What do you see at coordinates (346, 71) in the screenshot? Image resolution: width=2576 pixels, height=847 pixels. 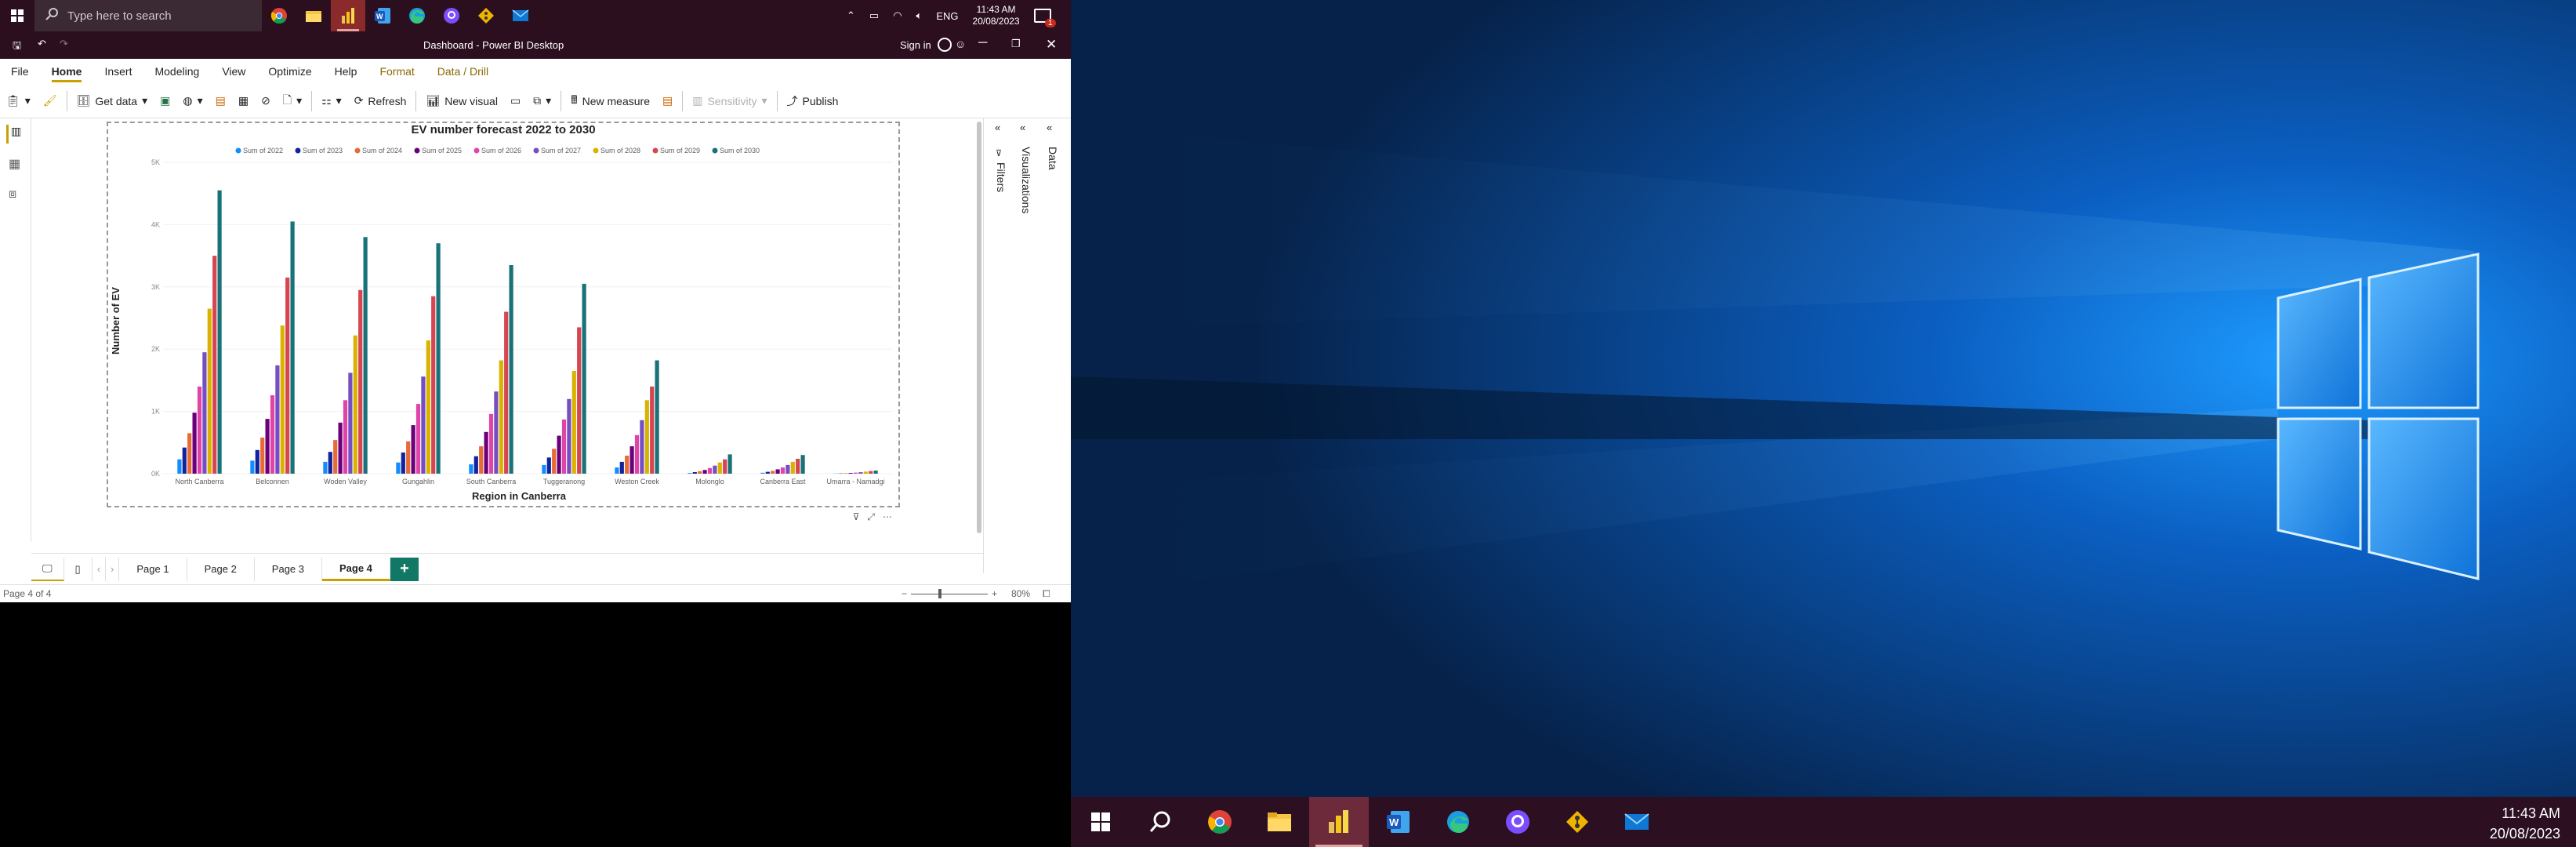 I see `tab-help: Help` at bounding box center [346, 71].